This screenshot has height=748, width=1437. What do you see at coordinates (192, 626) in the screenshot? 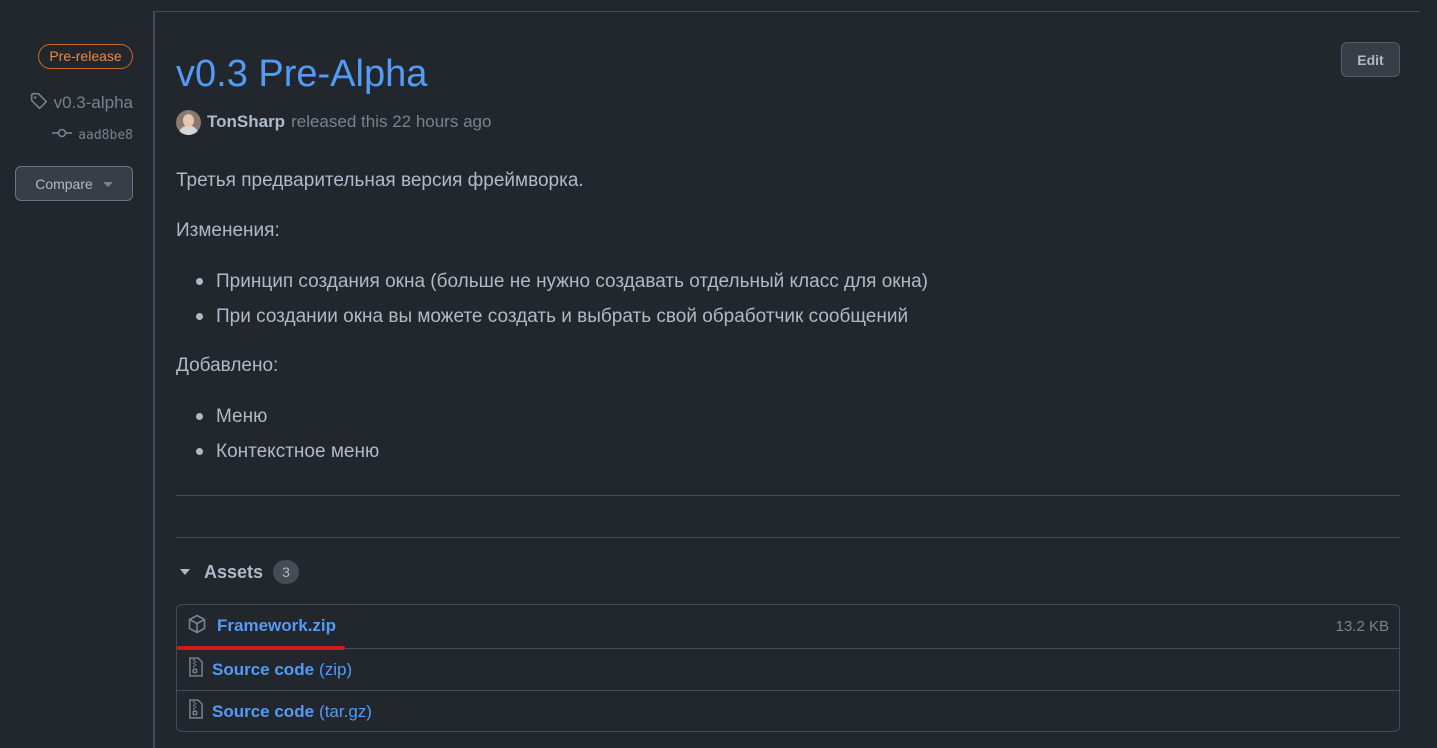
I see `package-icon` at bounding box center [192, 626].